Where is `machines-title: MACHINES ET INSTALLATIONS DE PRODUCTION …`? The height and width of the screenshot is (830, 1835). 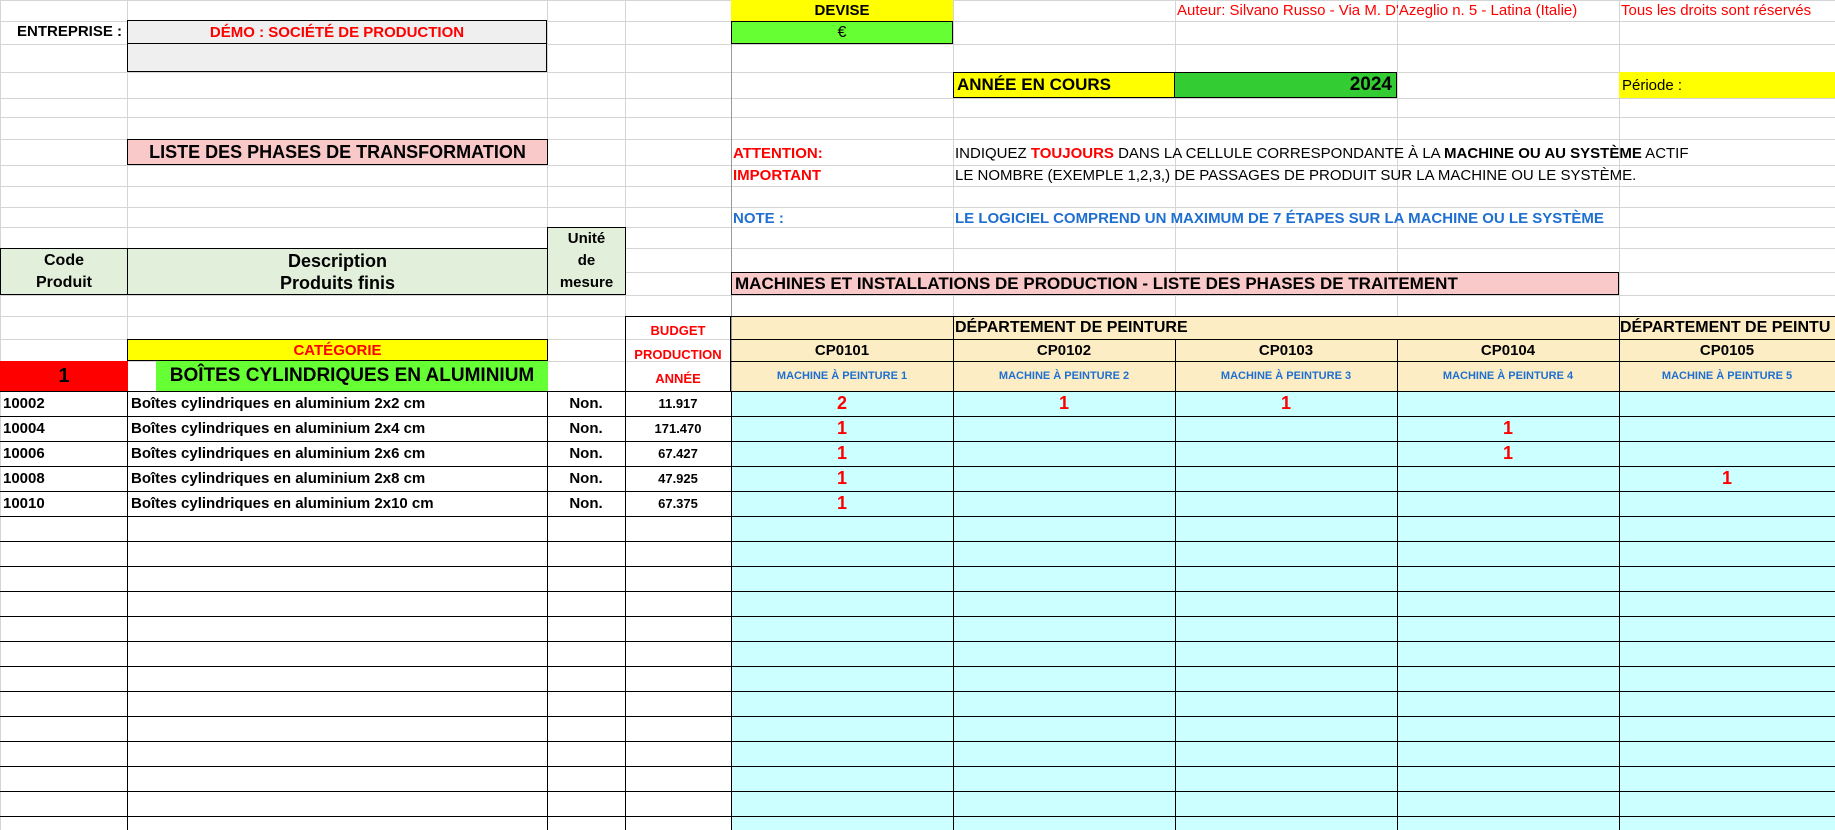 machines-title: MACHINES ET INSTALLATIONS DE PRODUCTION … is located at coordinates (1175, 283).